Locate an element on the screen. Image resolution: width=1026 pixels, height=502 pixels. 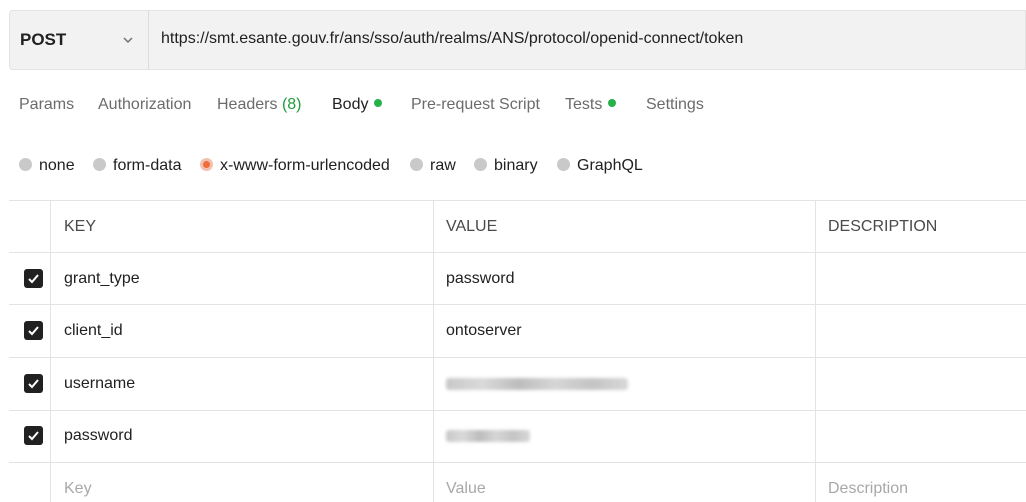
redacted-username-value is located at coordinates (537, 384).